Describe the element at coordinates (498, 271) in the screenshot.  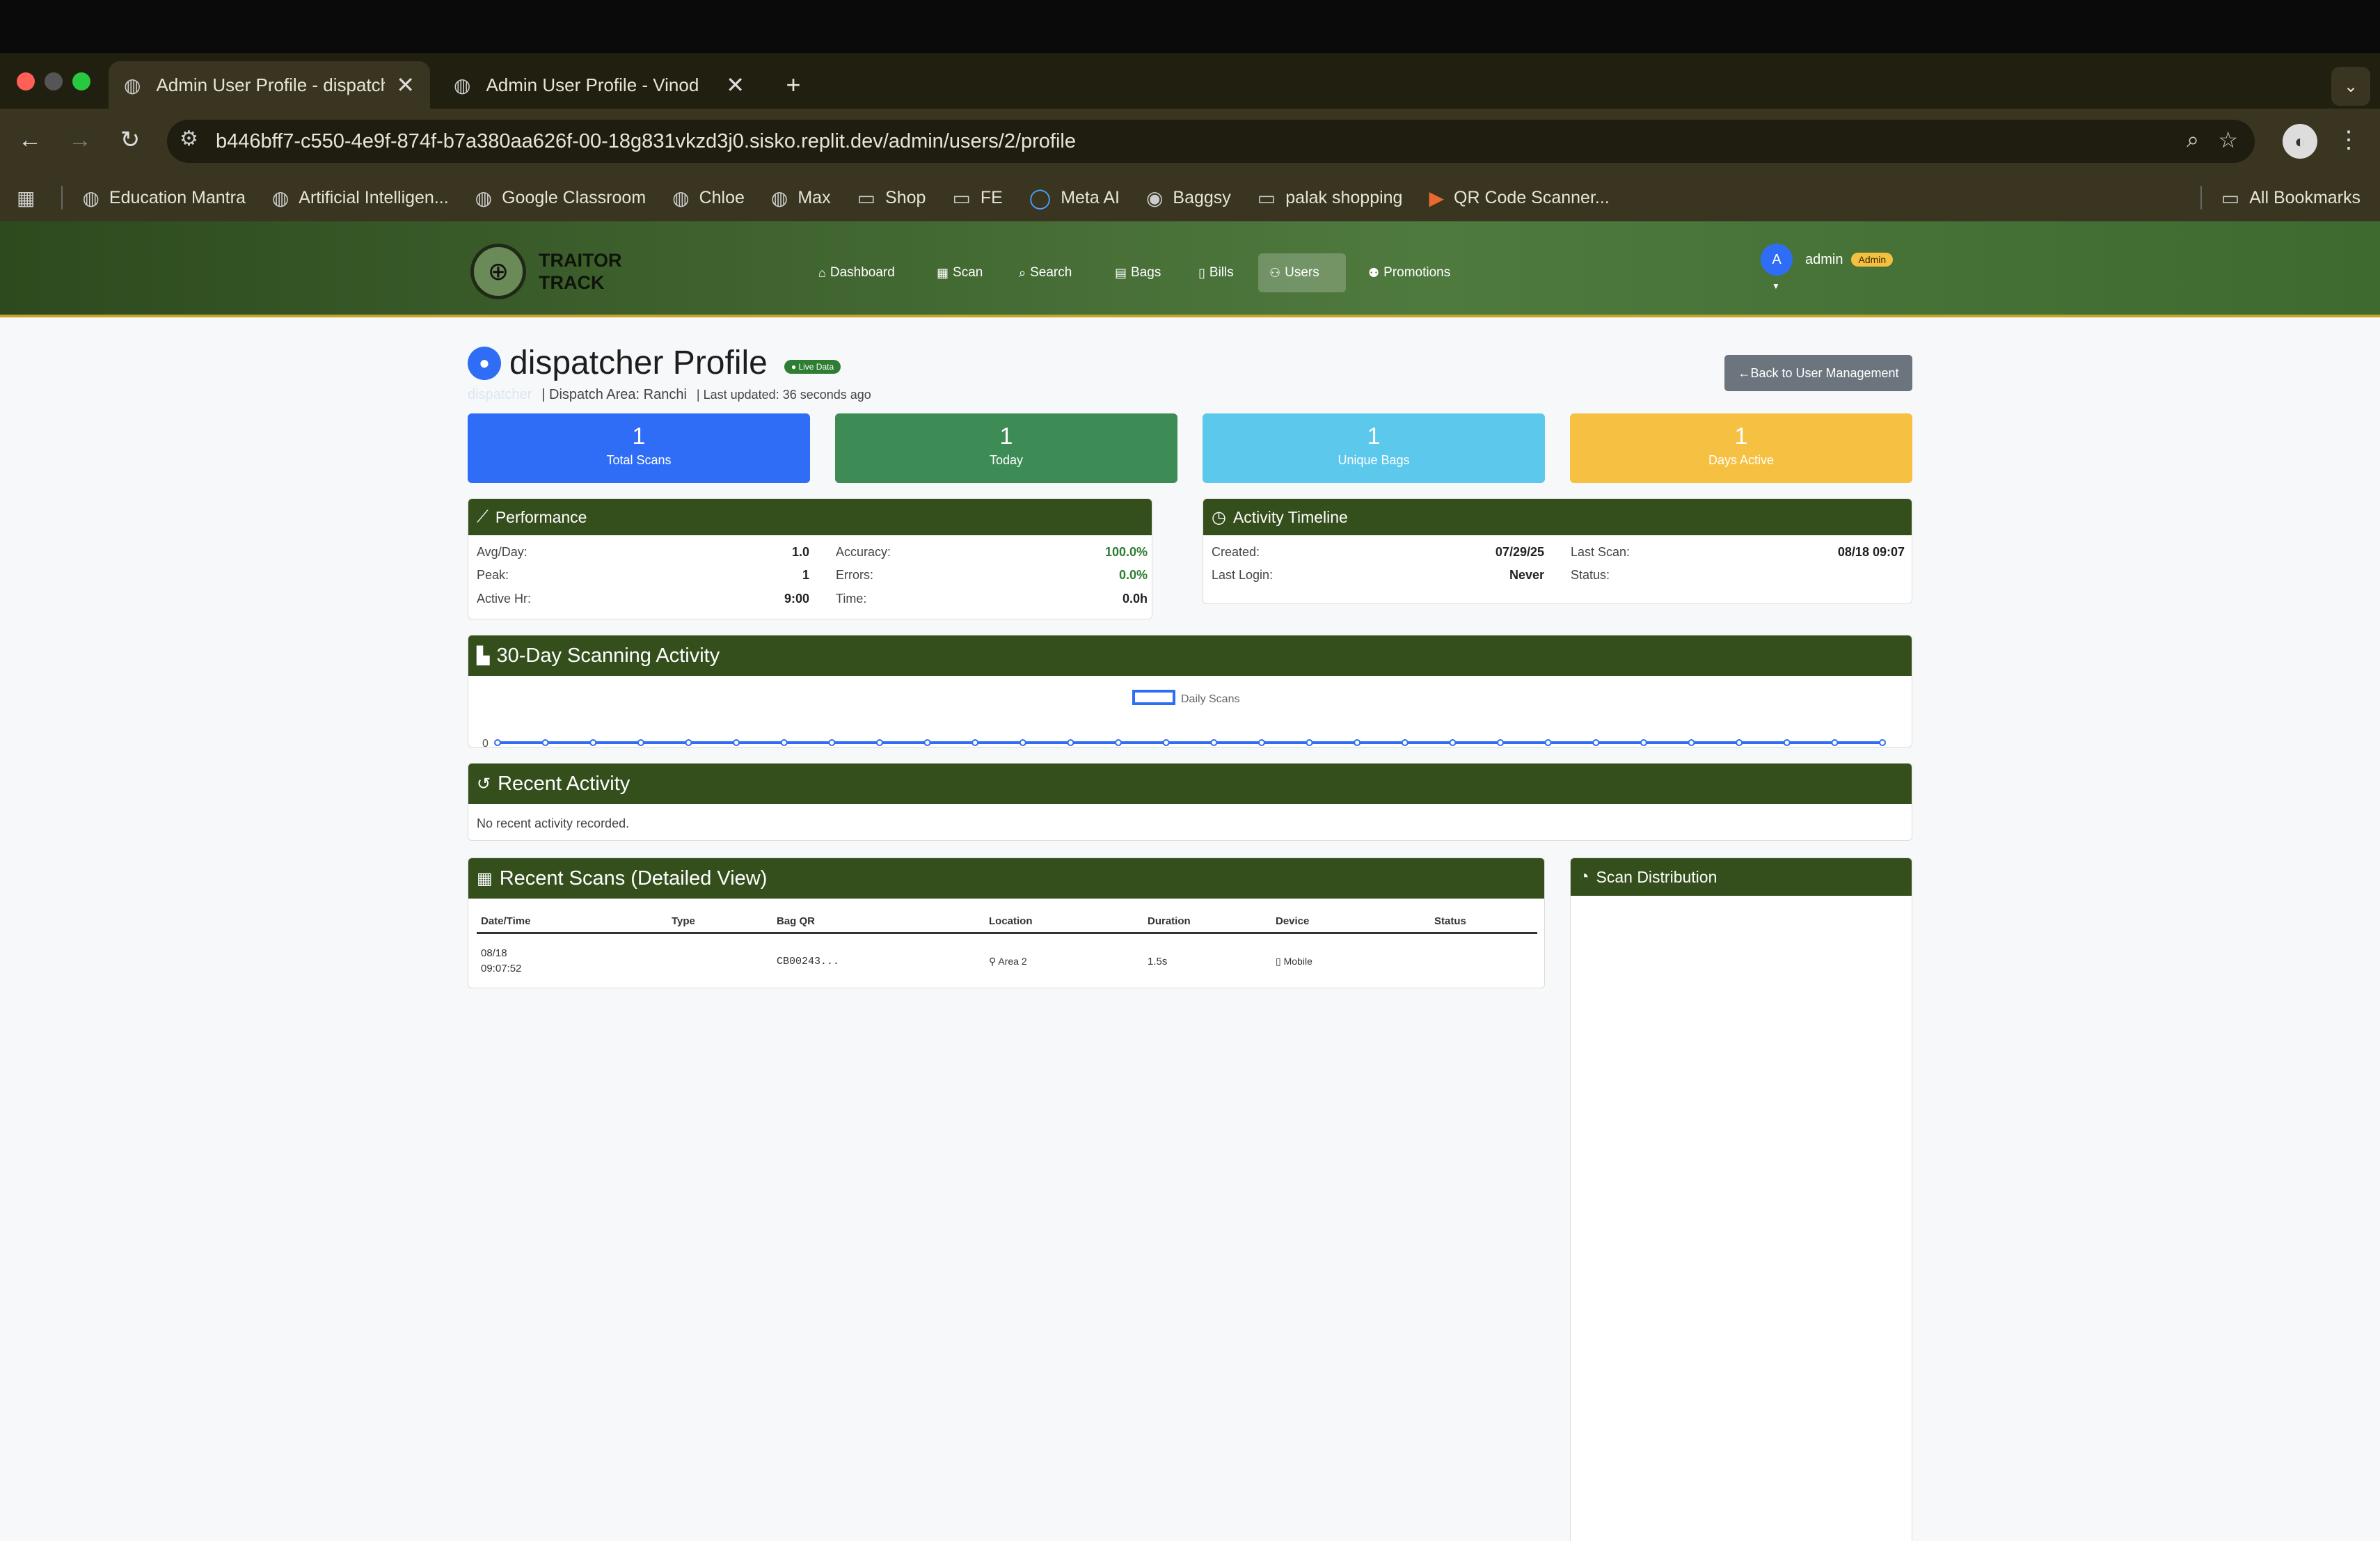
I see `crosshair-logo-icon: ⊕` at that location.